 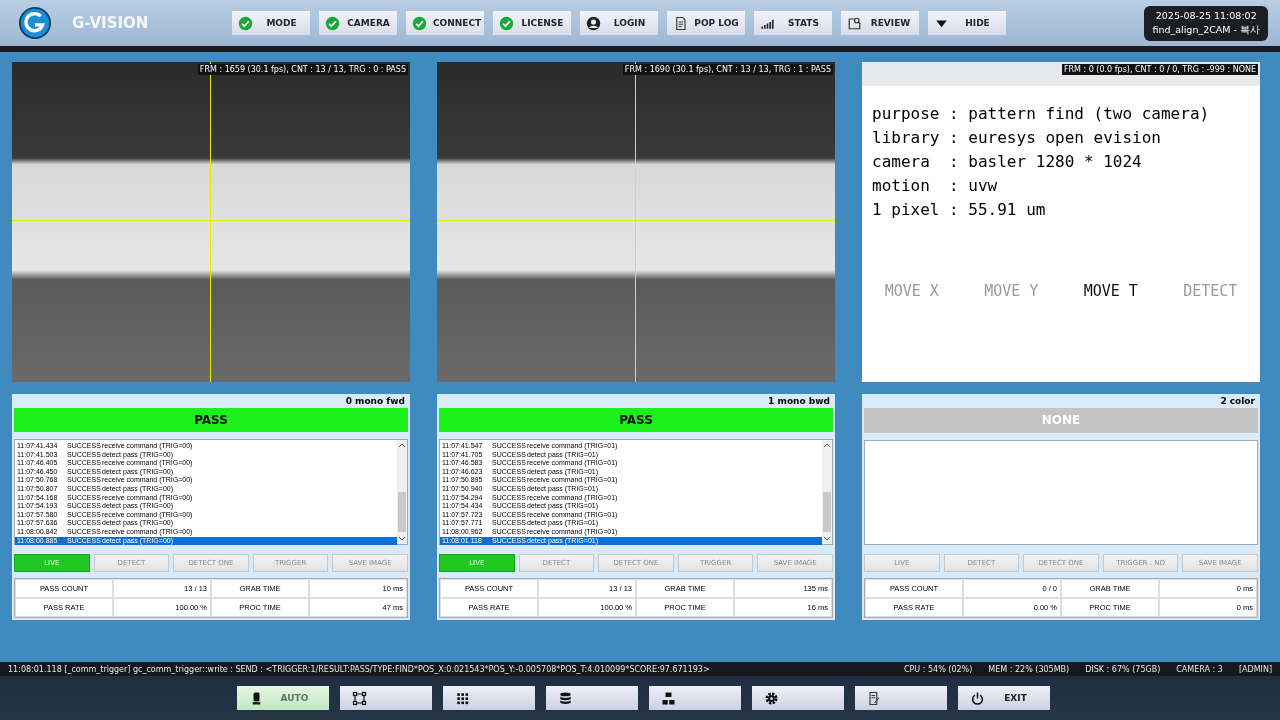 I want to click on logo-icon, so click(x=35, y=23).